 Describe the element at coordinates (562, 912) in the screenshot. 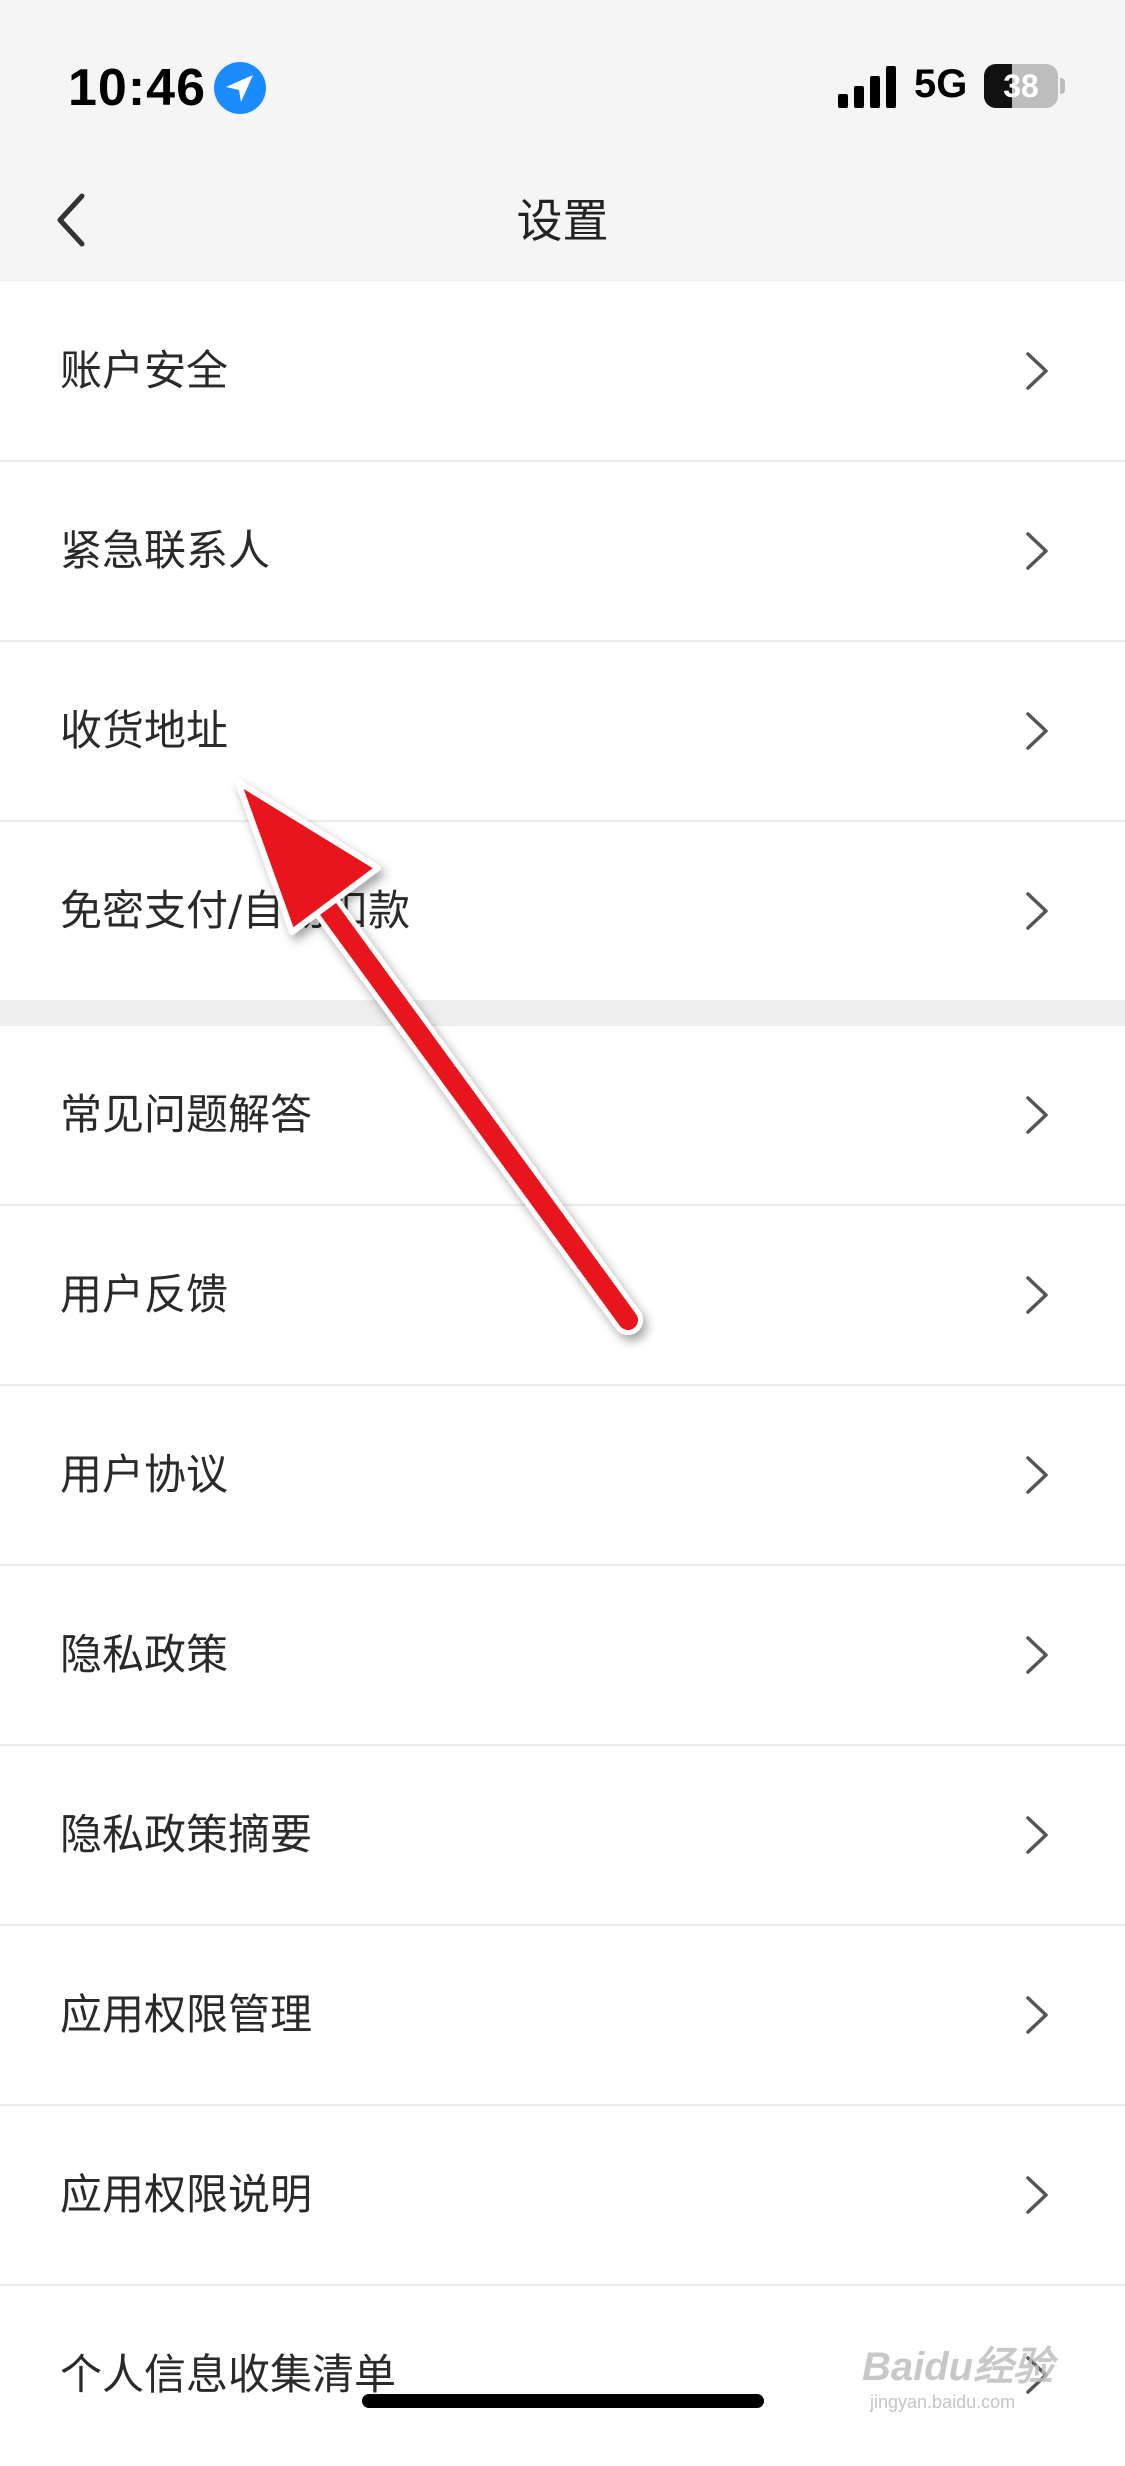

I see `settings-item-password-free-payment: 免密支付/自动扣款` at that location.